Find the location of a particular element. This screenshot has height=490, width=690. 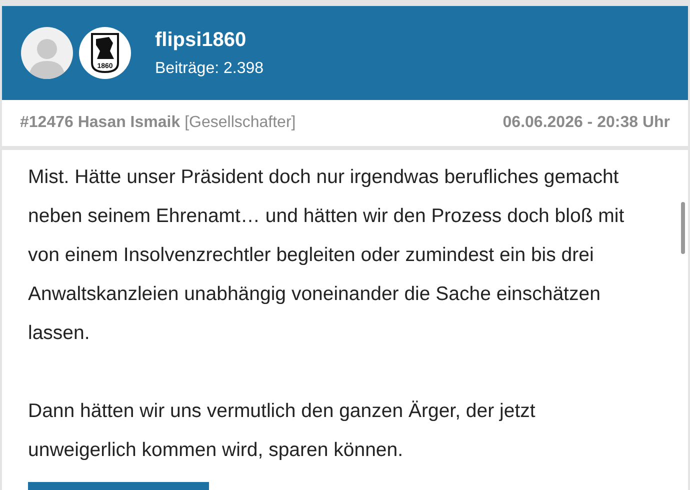

post-count: Beiträge: 2.398 is located at coordinates (209, 69).